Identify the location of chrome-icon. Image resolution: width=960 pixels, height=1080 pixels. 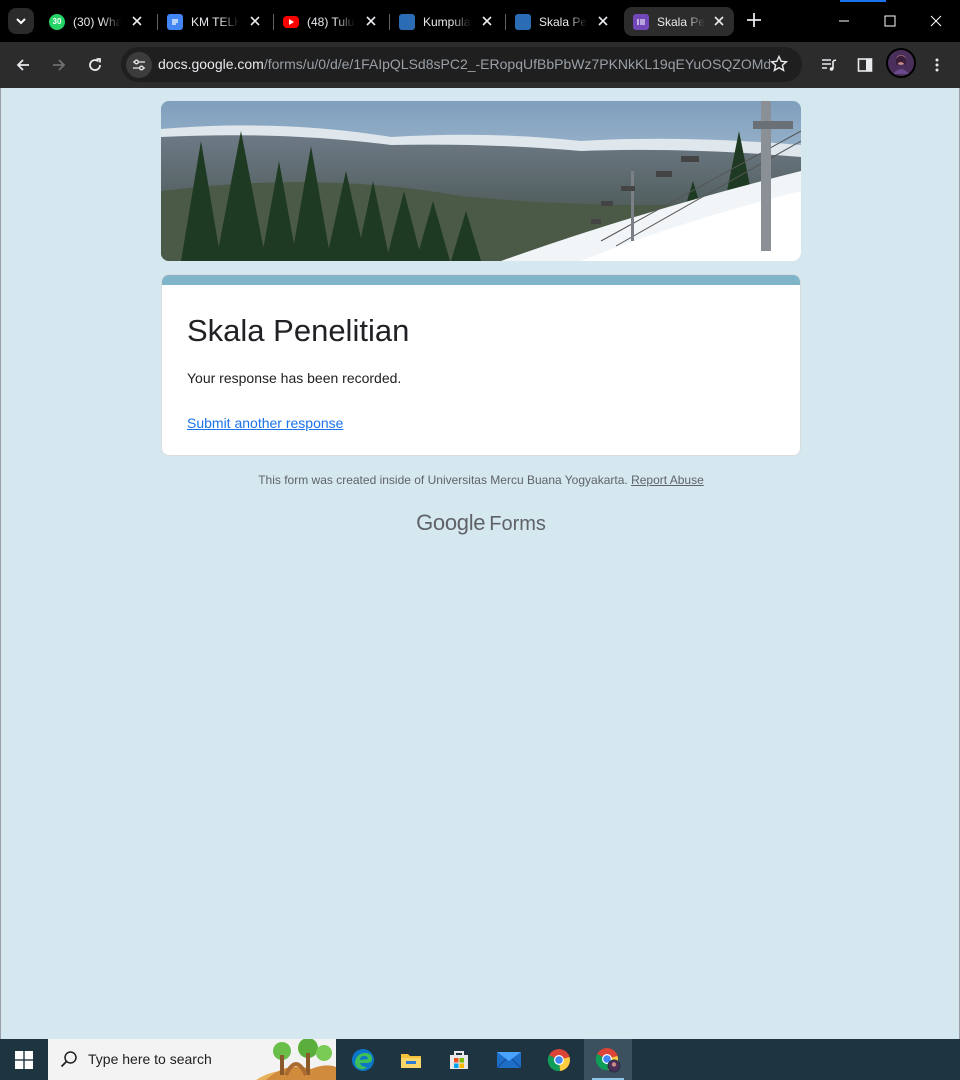
(558, 1059).